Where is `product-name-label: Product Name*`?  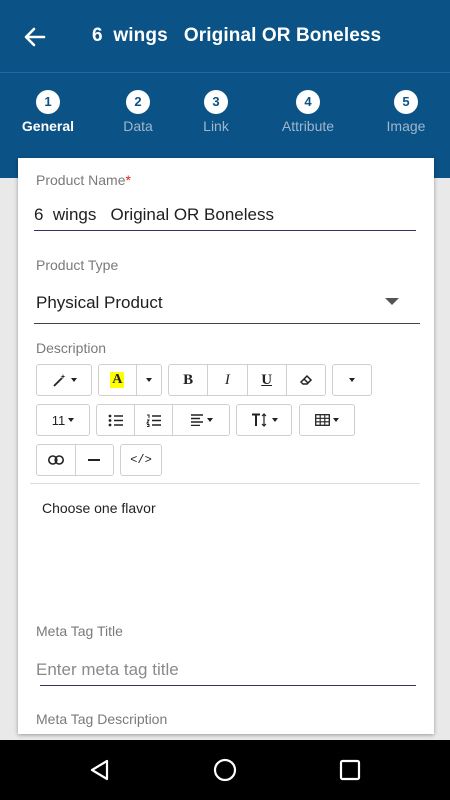 product-name-label: Product Name* is located at coordinates (83, 180).